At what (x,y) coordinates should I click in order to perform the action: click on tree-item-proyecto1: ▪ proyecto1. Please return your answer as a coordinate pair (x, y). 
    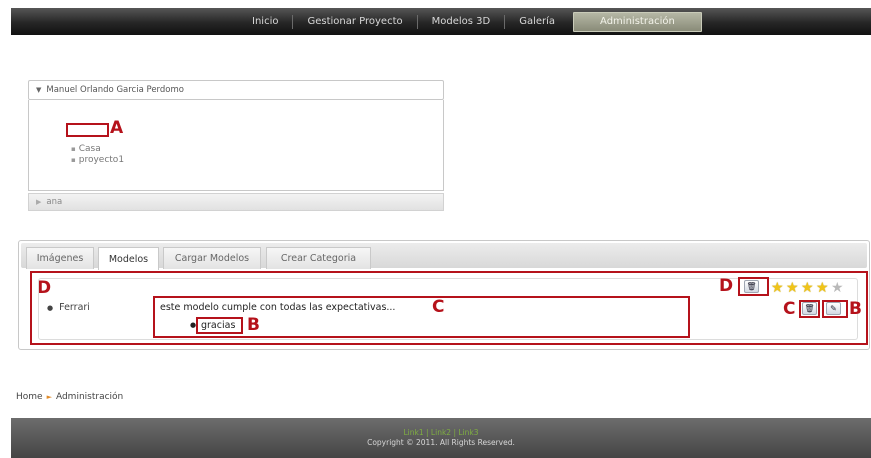
    Looking at the image, I should click on (97, 160).